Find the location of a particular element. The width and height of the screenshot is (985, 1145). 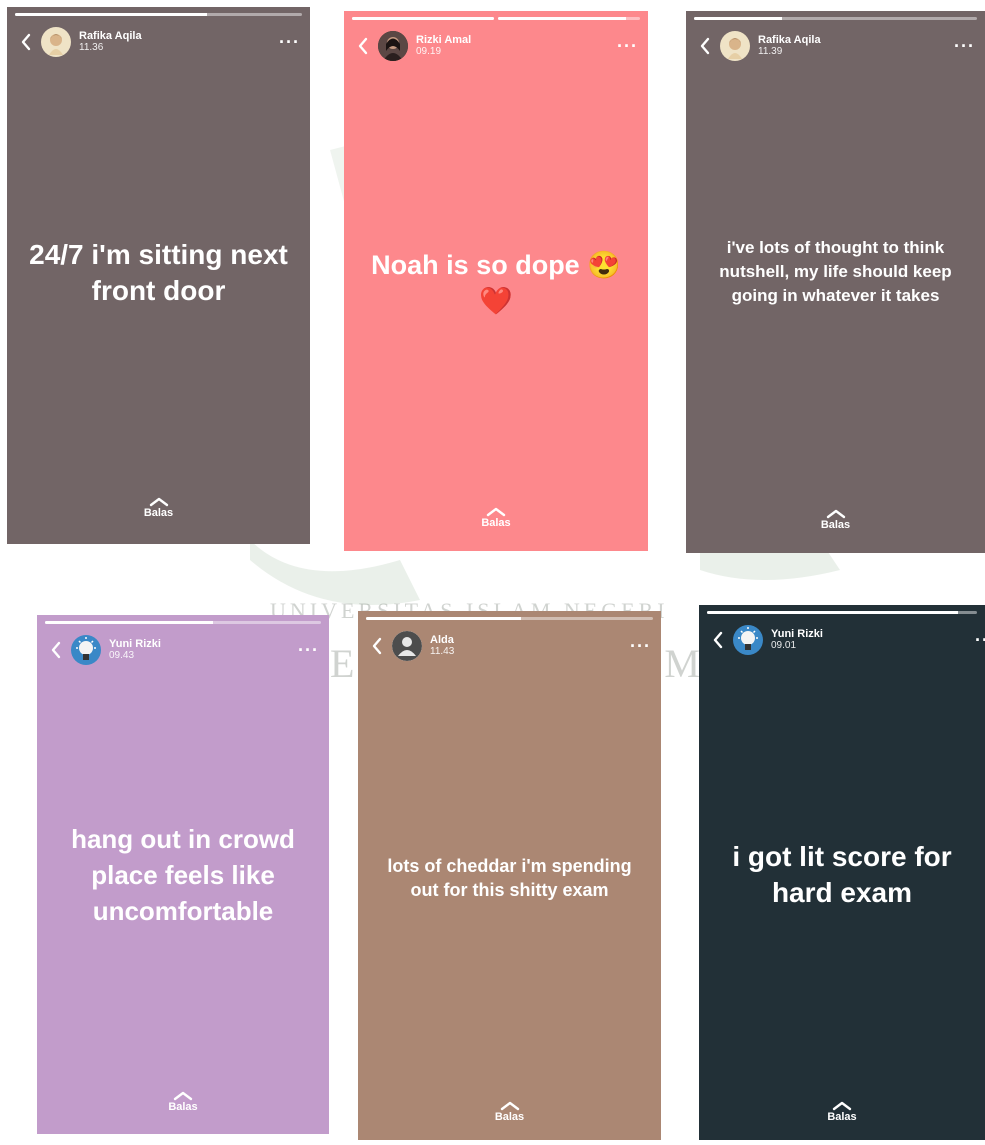

timestamp: 11.36 is located at coordinates (91, 47).